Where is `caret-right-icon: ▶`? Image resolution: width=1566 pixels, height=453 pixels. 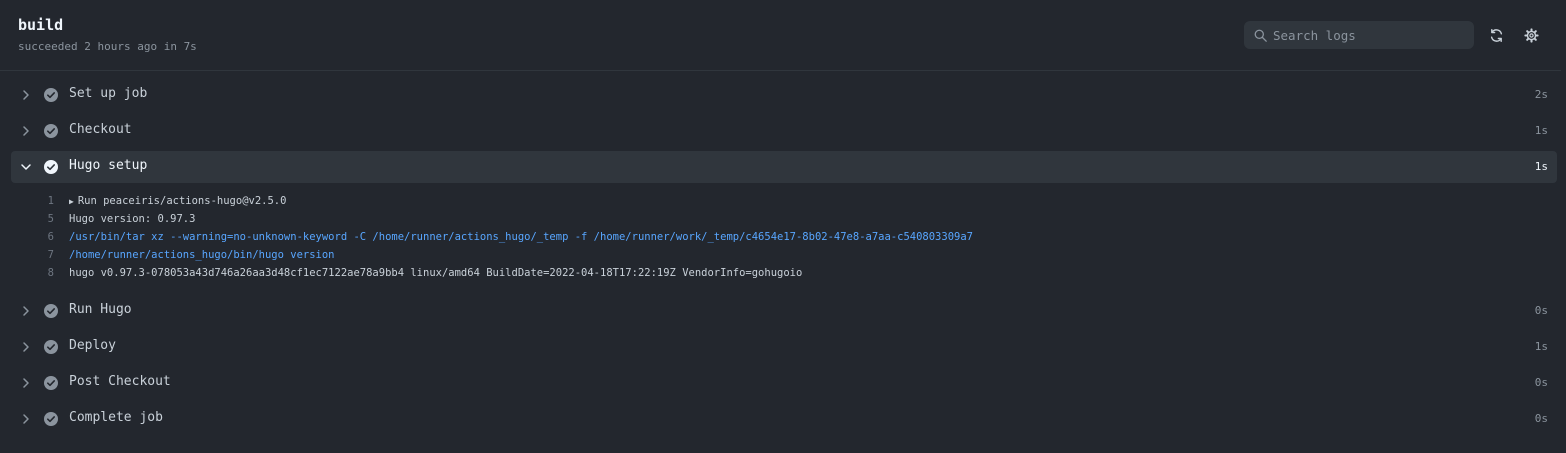
caret-right-icon: ▶ is located at coordinates (71, 201).